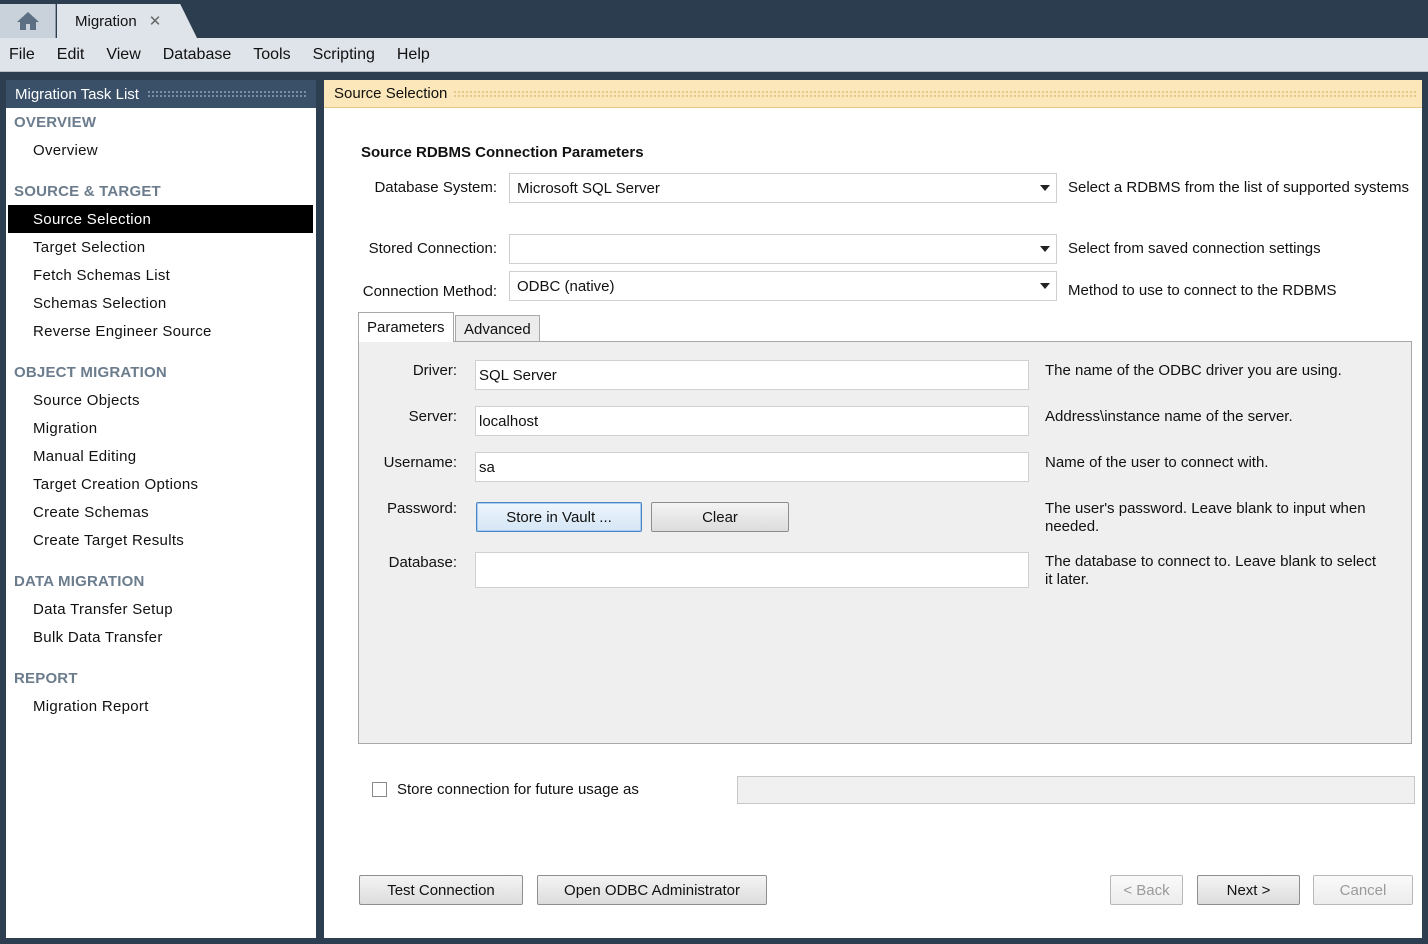 This screenshot has width=1428, height=944. Describe the element at coordinates (1067, 579) in the screenshot. I see `database-help-line2: it later.` at that location.